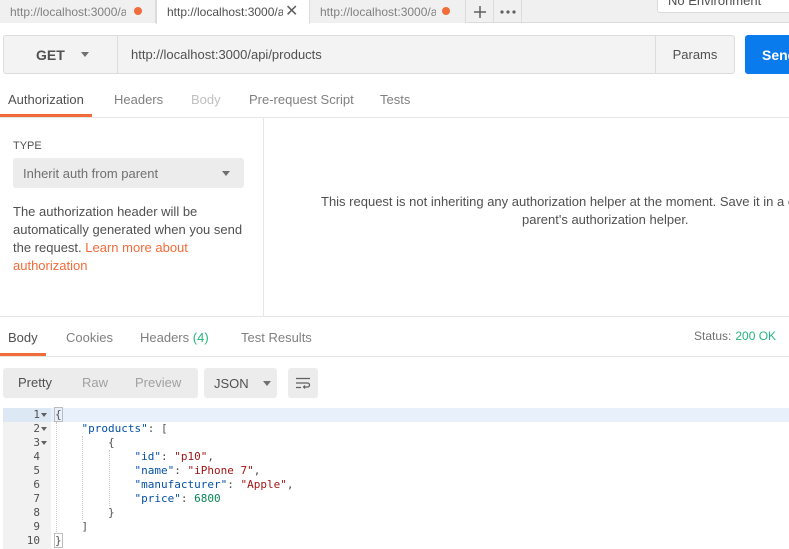 The width and height of the screenshot is (789, 549). I want to click on line-number: 3, so click(36, 442).